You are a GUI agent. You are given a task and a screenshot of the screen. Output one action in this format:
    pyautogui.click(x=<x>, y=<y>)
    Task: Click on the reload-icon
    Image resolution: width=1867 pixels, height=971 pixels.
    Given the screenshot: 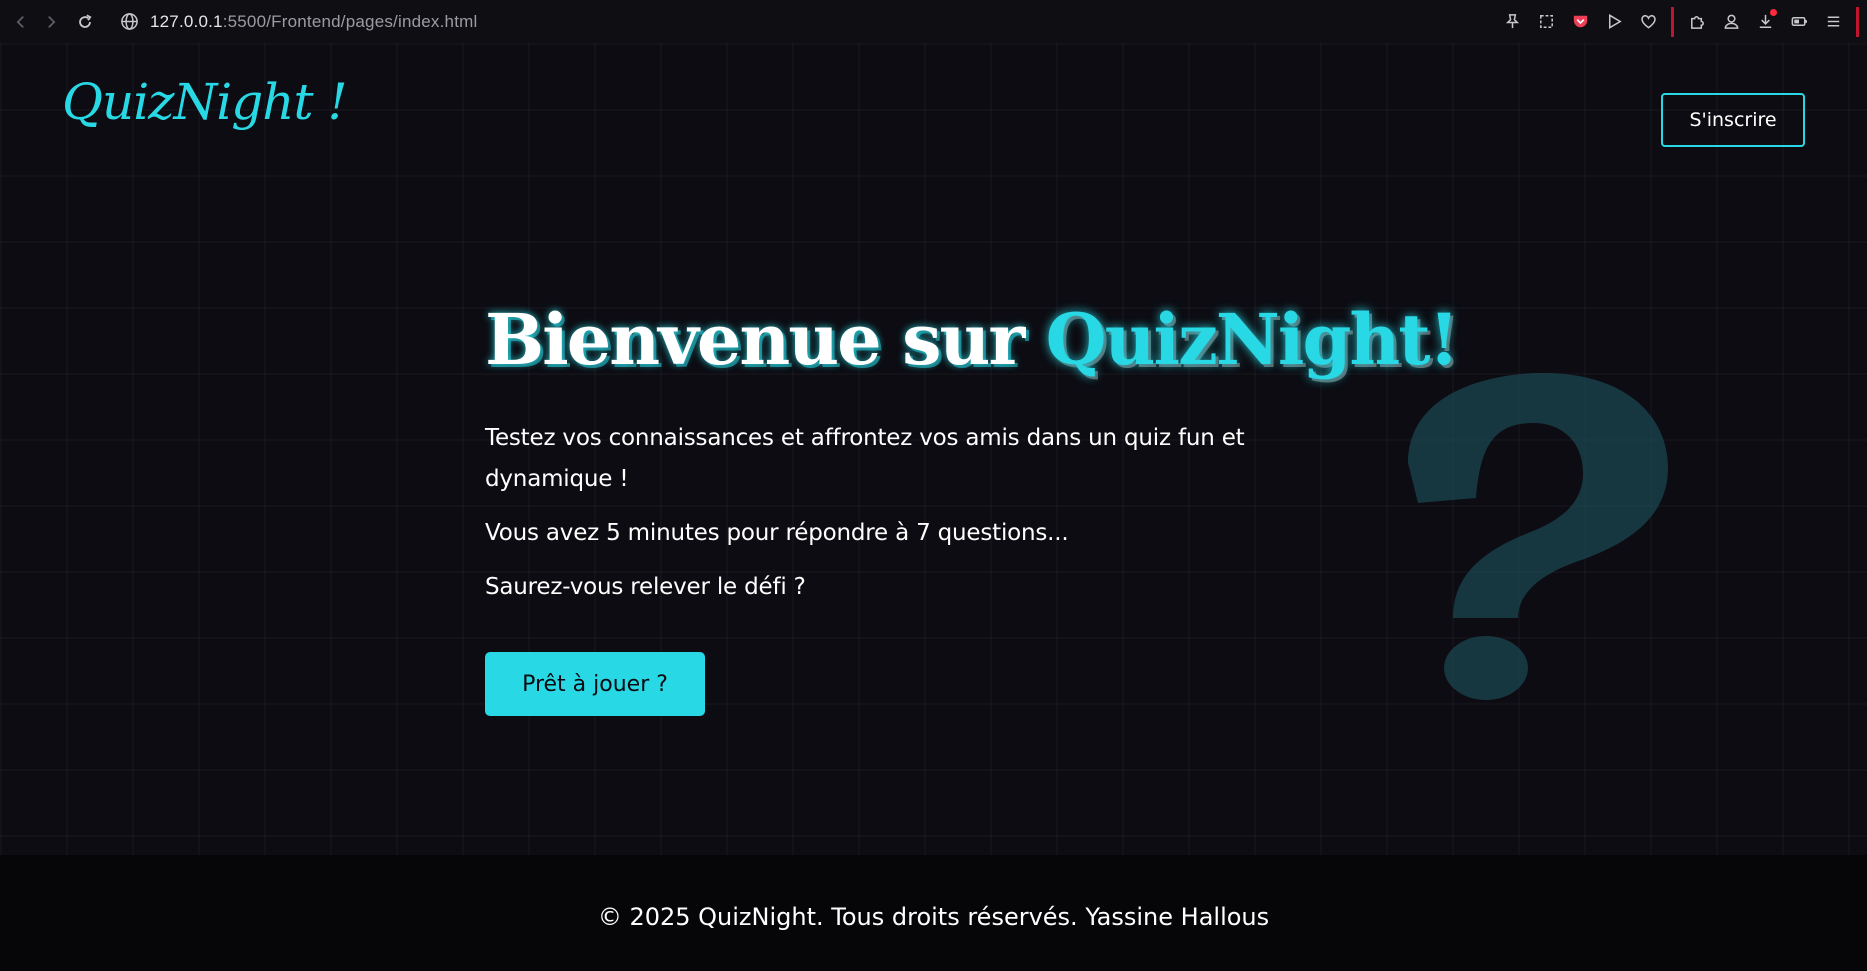 What is the action you would take?
    pyautogui.click(x=85, y=20)
    